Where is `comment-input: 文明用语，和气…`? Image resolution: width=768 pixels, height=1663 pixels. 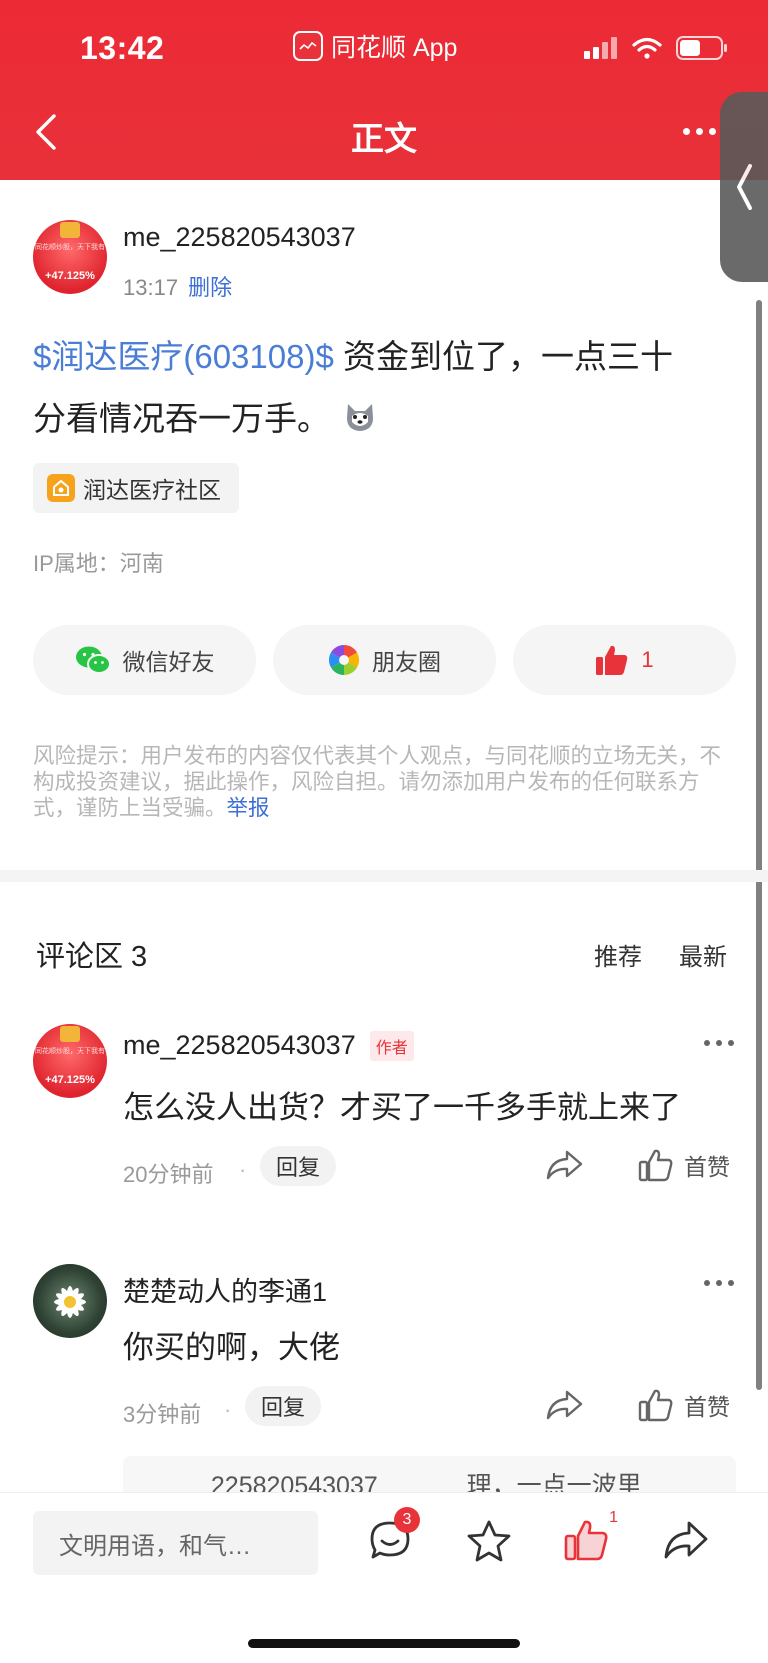
comment-input: 文明用语，和气… is located at coordinates (175, 1543).